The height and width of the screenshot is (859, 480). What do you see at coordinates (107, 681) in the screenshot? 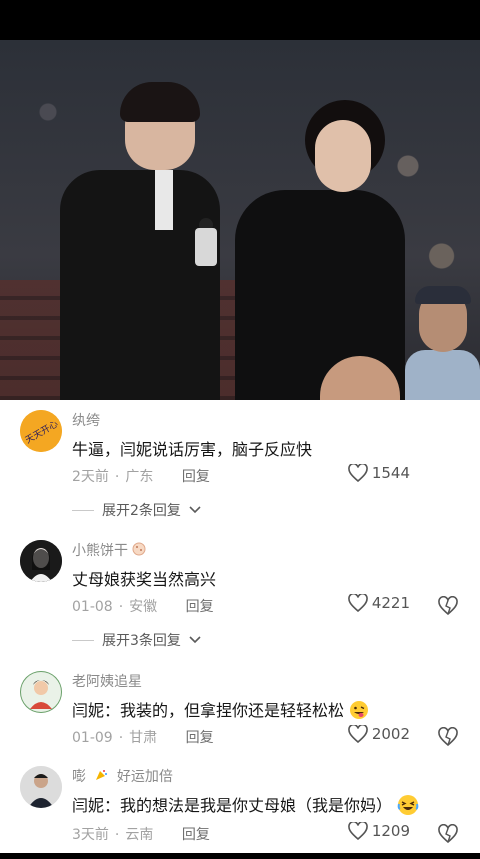
I see `comment-username: 老阿姨追星` at bounding box center [107, 681].